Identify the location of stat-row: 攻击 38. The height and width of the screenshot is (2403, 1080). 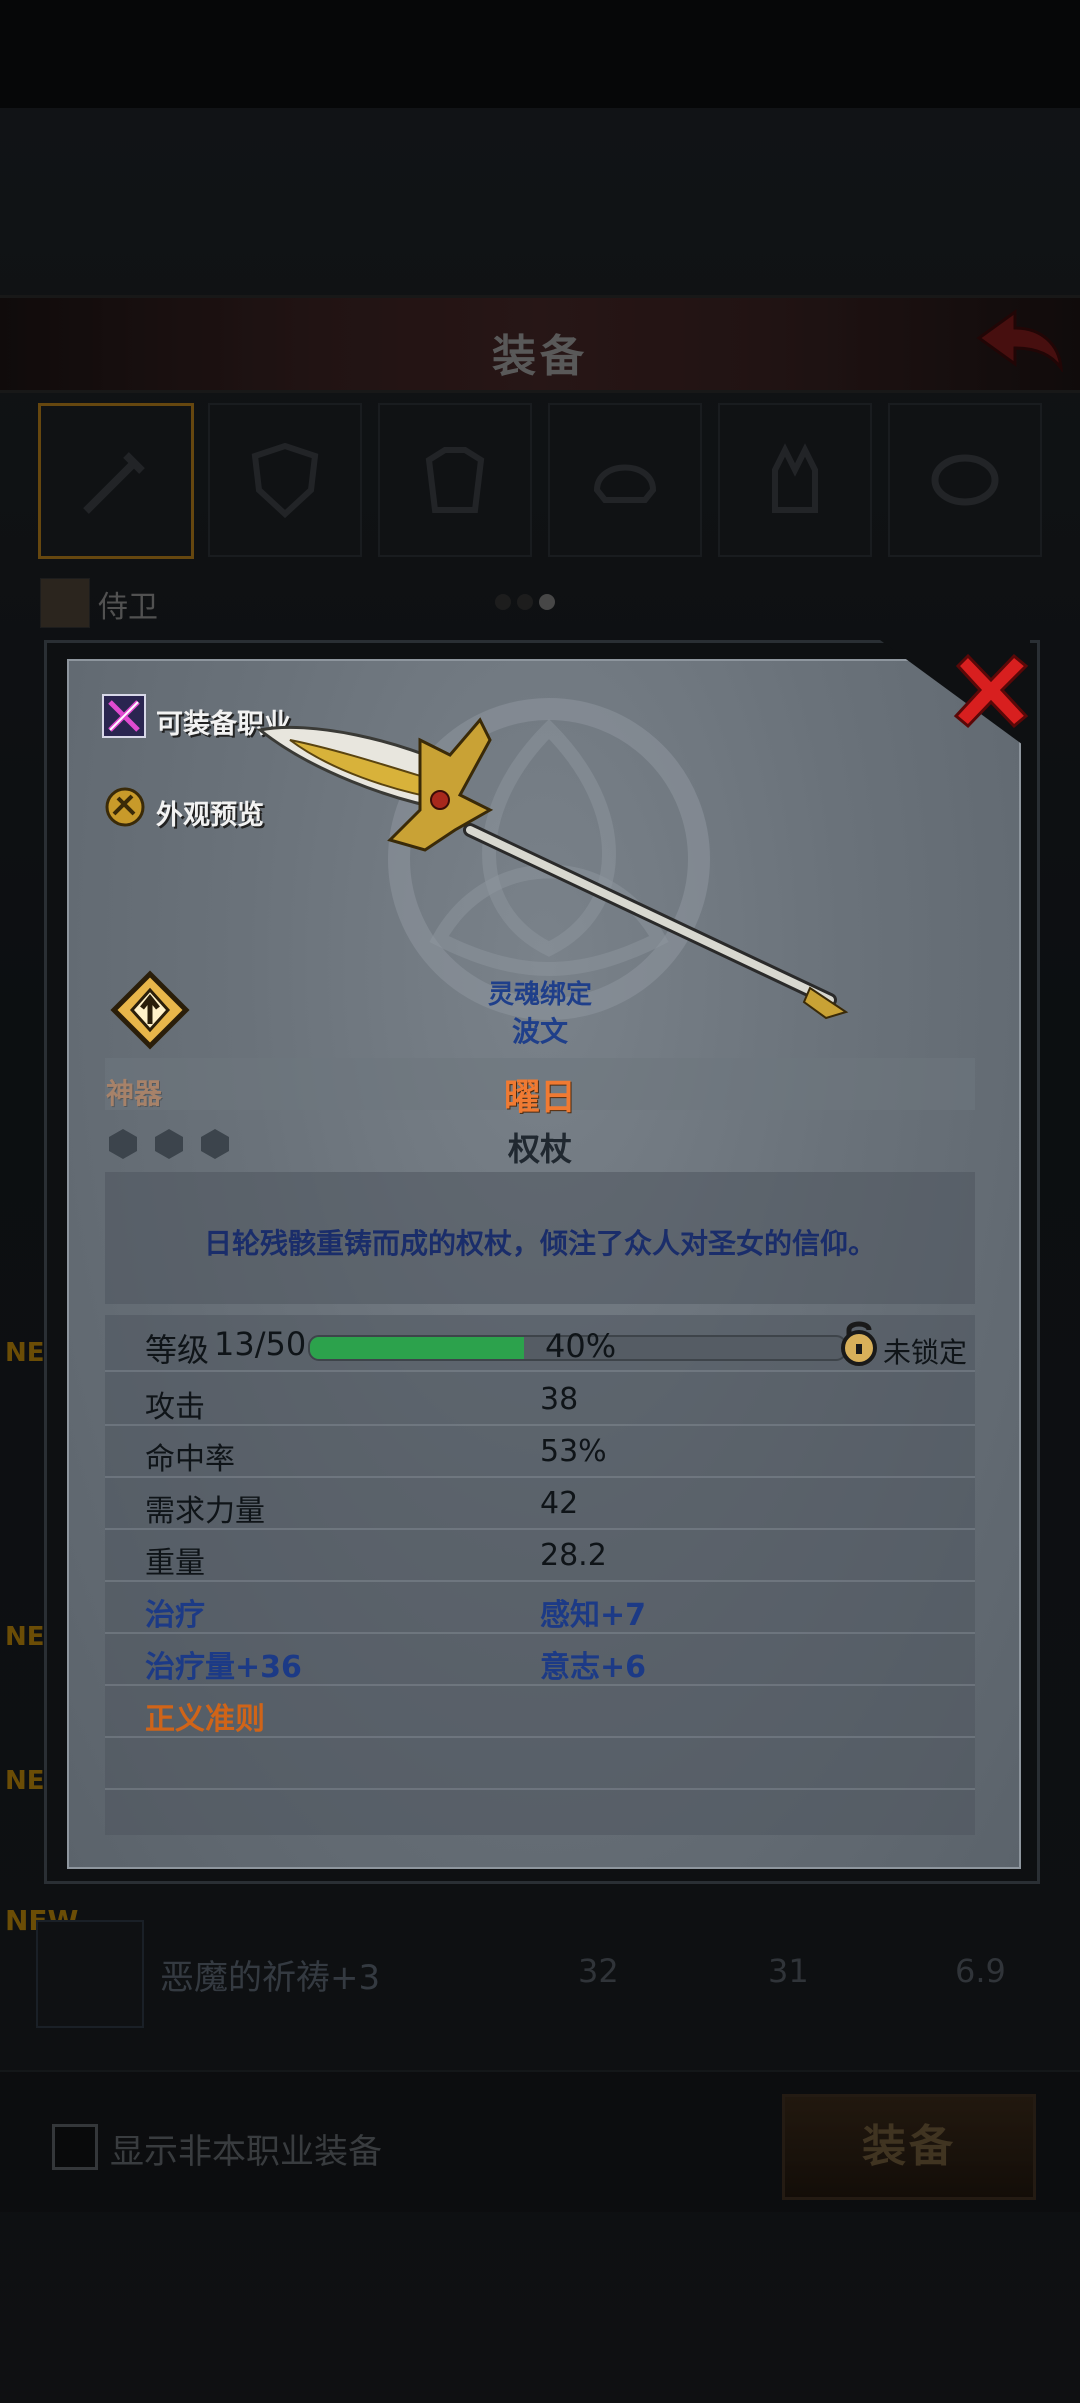
(540, 1399).